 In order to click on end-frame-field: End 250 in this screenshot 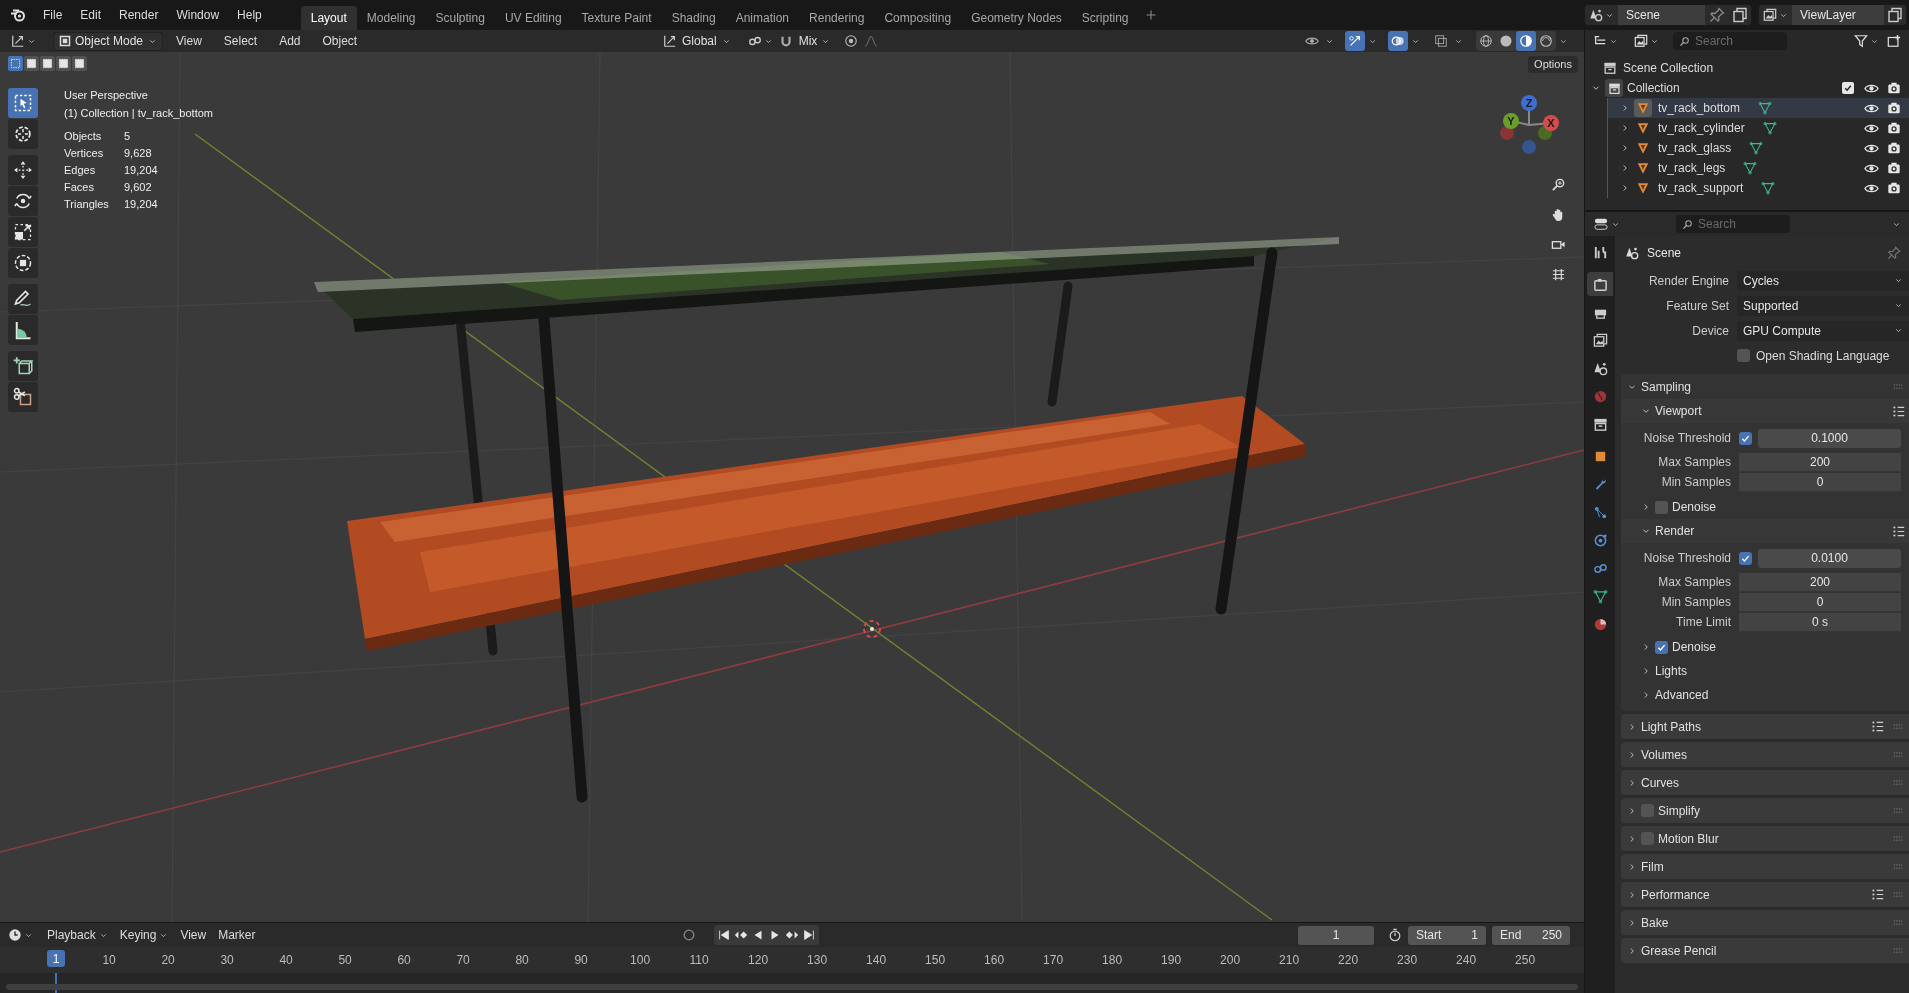, I will do `click(1531, 935)`.